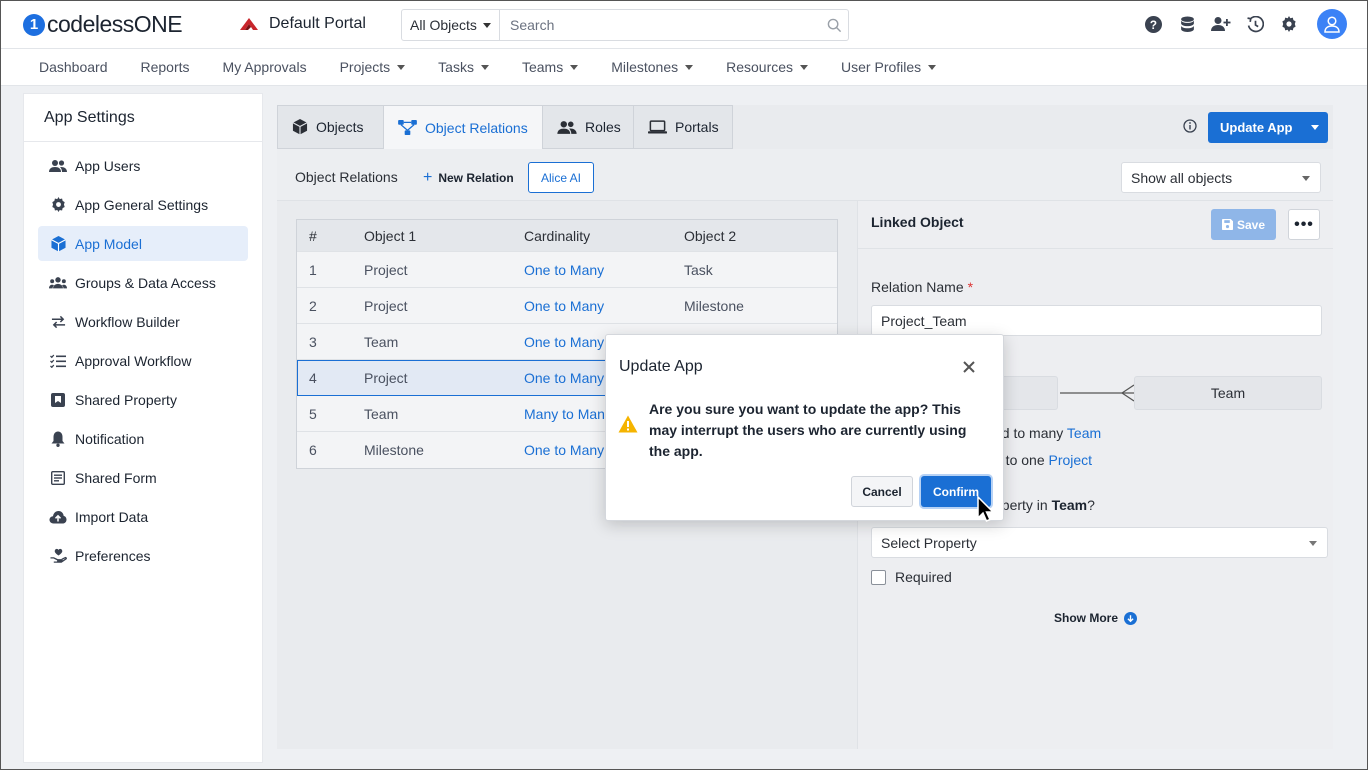 Image resolution: width=1368 pixels, height=770 pixels. What do you see at coordinates (767, 67) in the screenshot?
I see `nav-resources: Resources` at bounding box center [767, 67].